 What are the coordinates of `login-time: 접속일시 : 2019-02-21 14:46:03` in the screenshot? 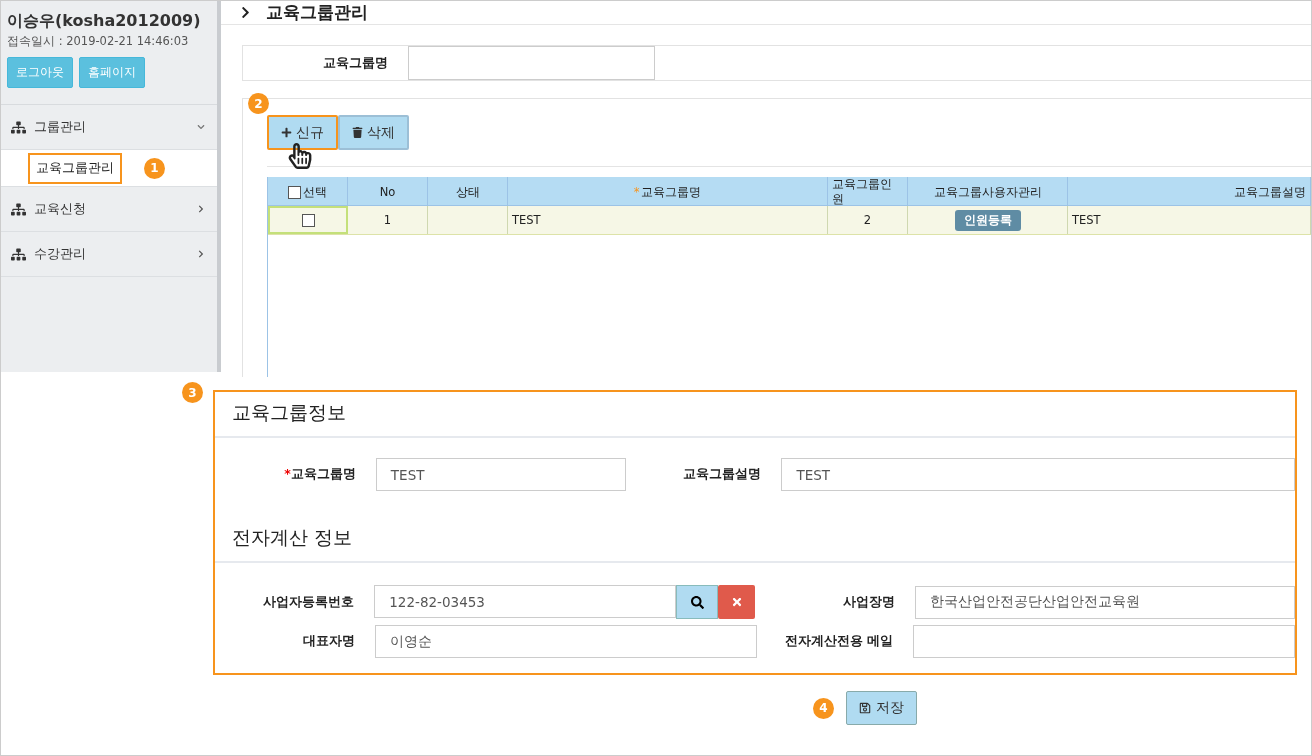 It's located at (98, 41).